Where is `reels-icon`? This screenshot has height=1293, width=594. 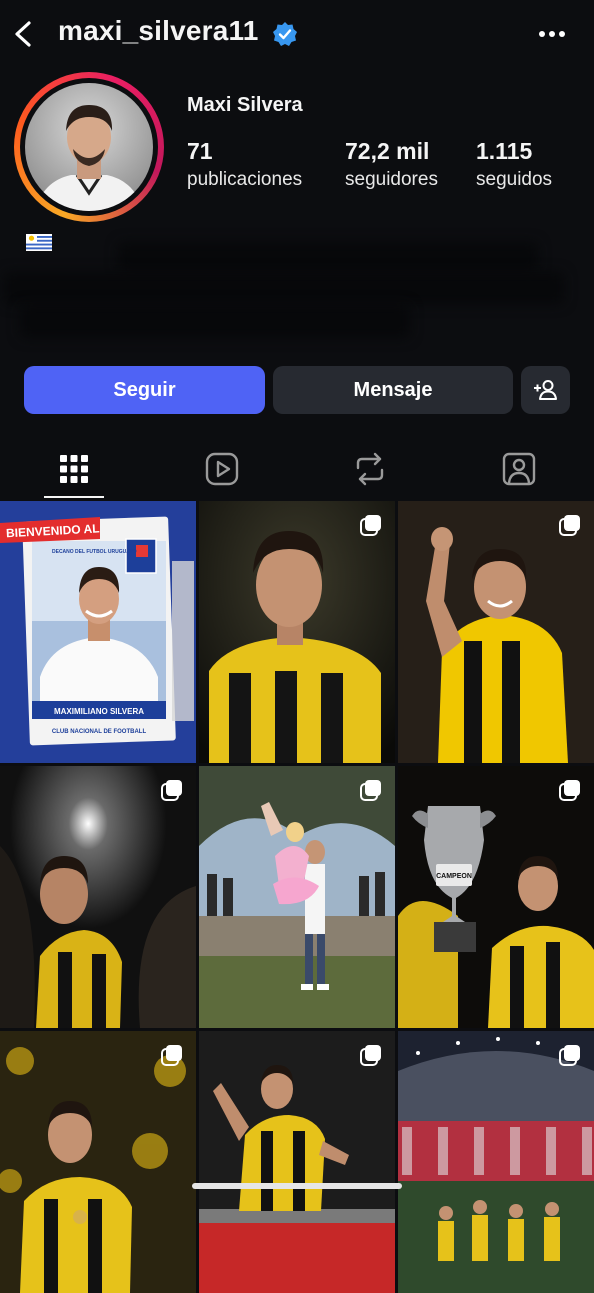
reels-icon is located at coordinates (222, 469).